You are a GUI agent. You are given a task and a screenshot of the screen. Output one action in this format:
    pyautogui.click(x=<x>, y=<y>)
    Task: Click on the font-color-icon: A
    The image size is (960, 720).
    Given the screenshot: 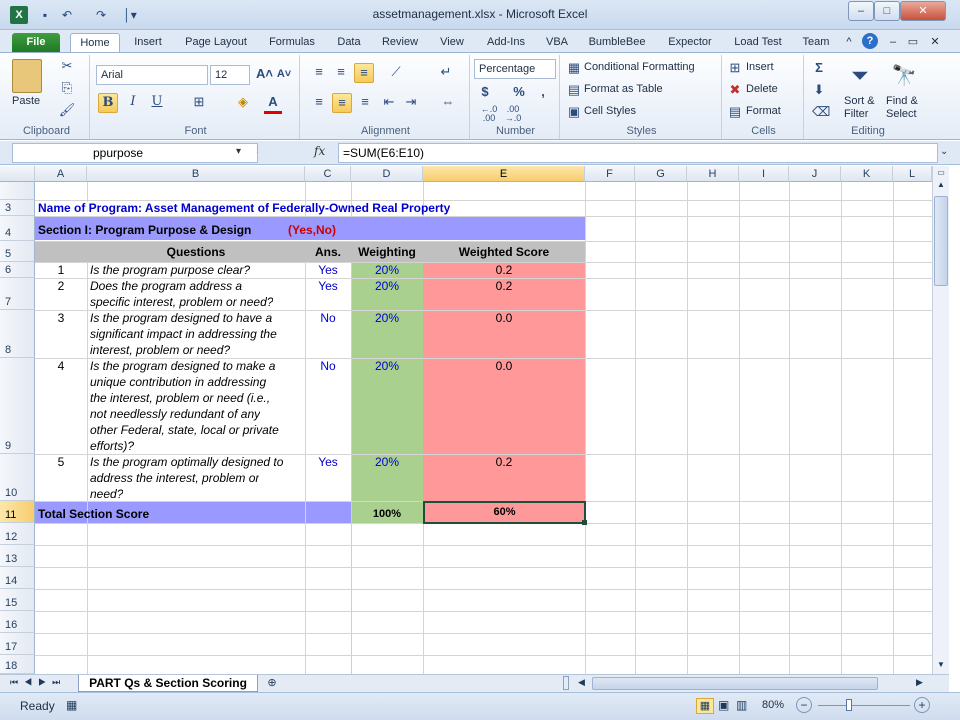 What is the action you would take?
    pyautogui.click(x=273, y=103)
    